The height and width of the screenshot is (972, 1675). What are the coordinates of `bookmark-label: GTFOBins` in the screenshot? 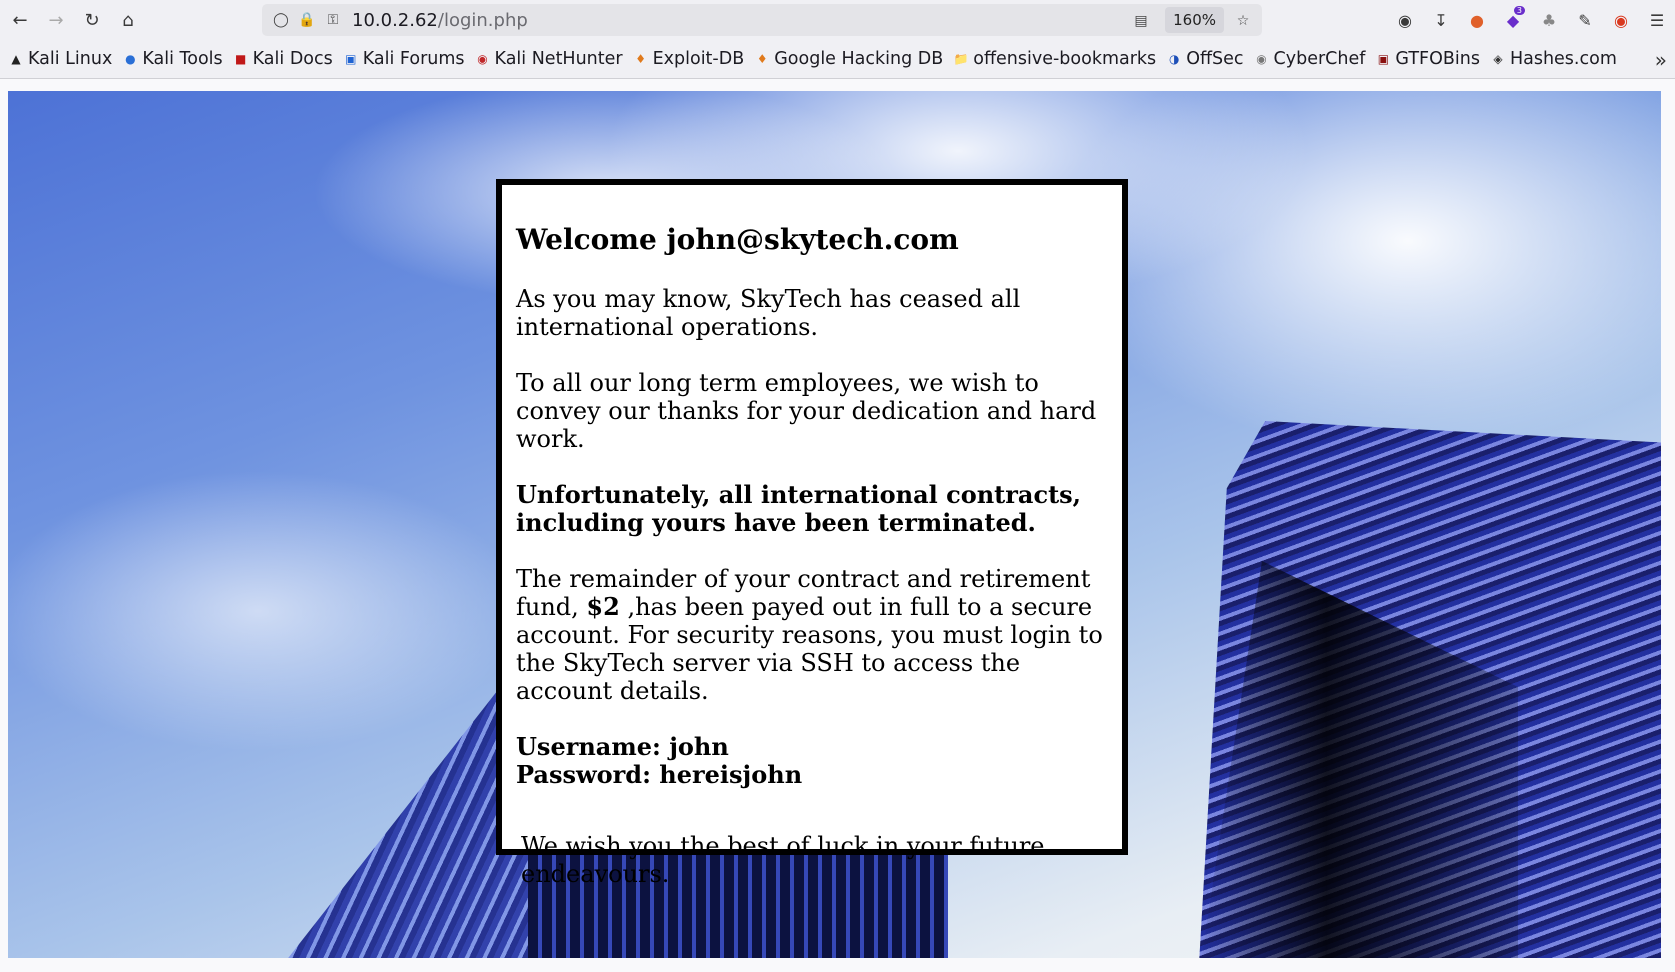 It's located at (1437, 59).